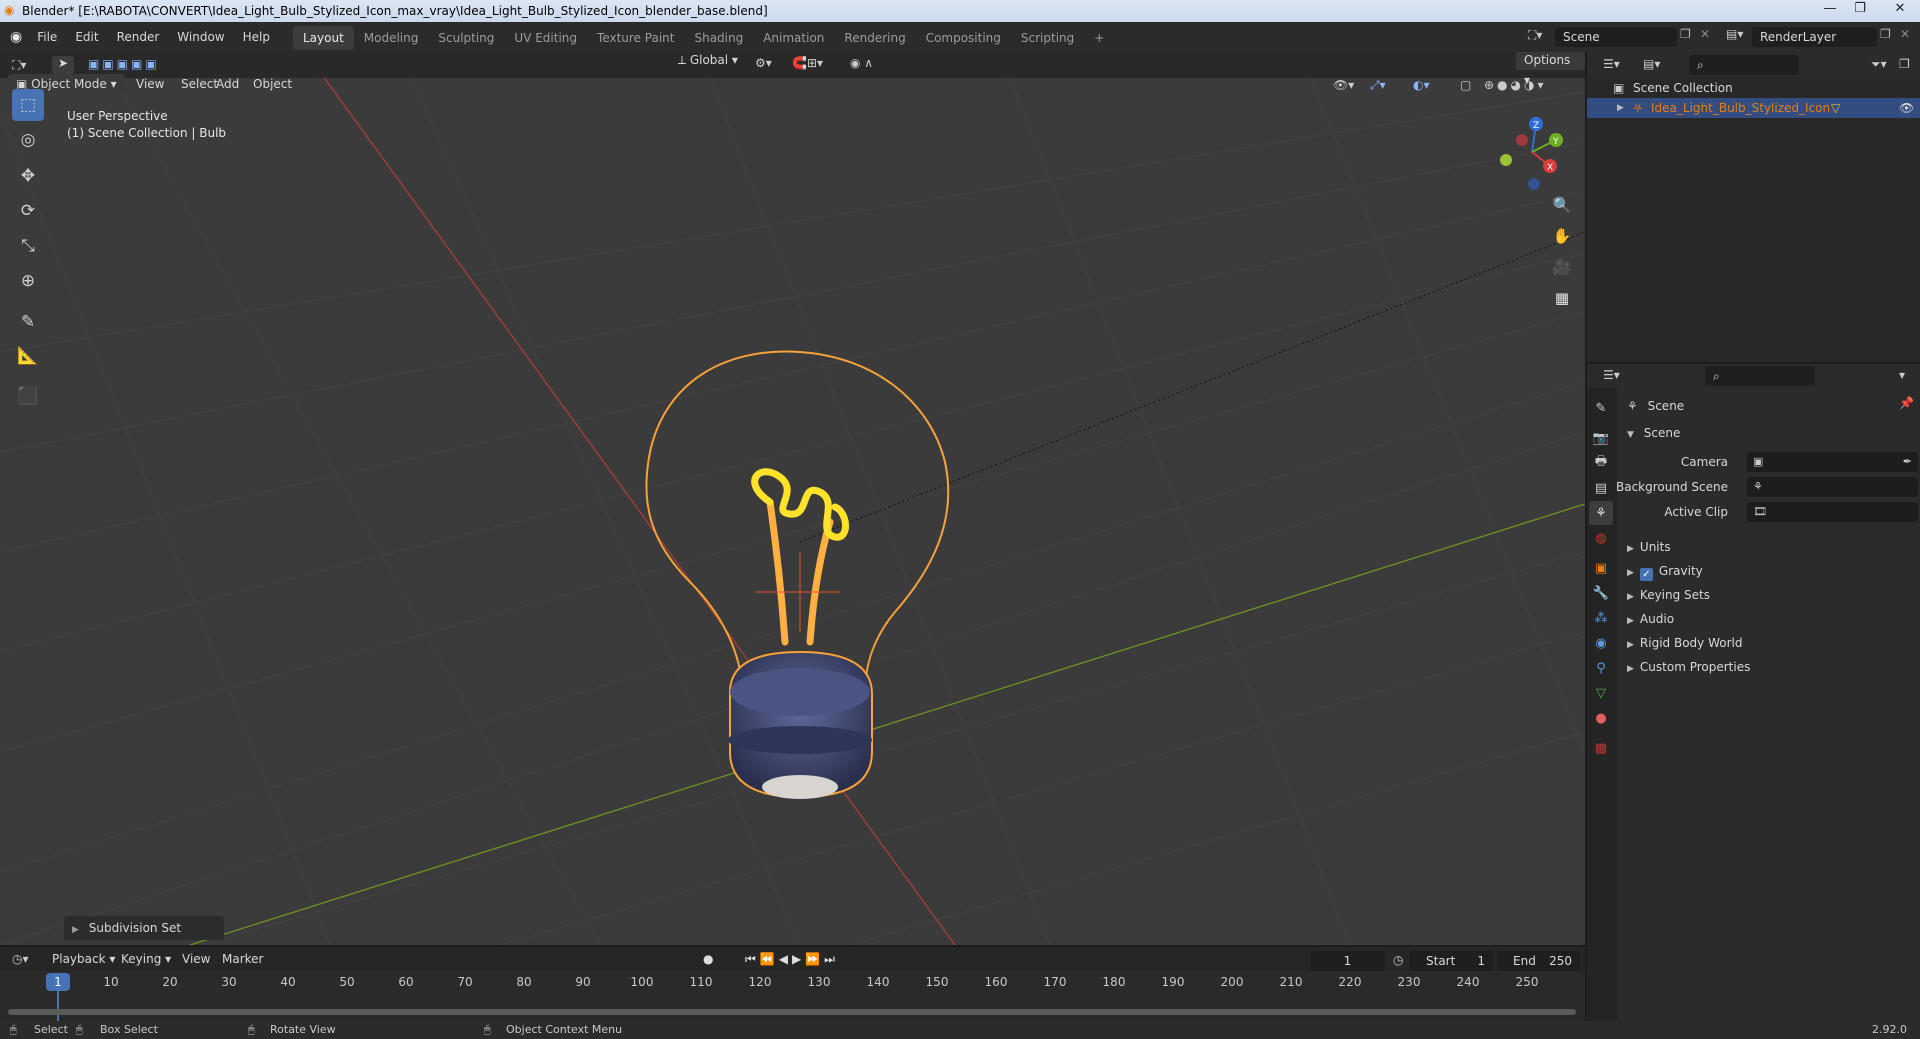 The height and width of the screenshot is (1039, 1920). Describe the element at coordinates (1705, 34) in the screenshot. I see `delete-scene-icon: ✕` at that location.